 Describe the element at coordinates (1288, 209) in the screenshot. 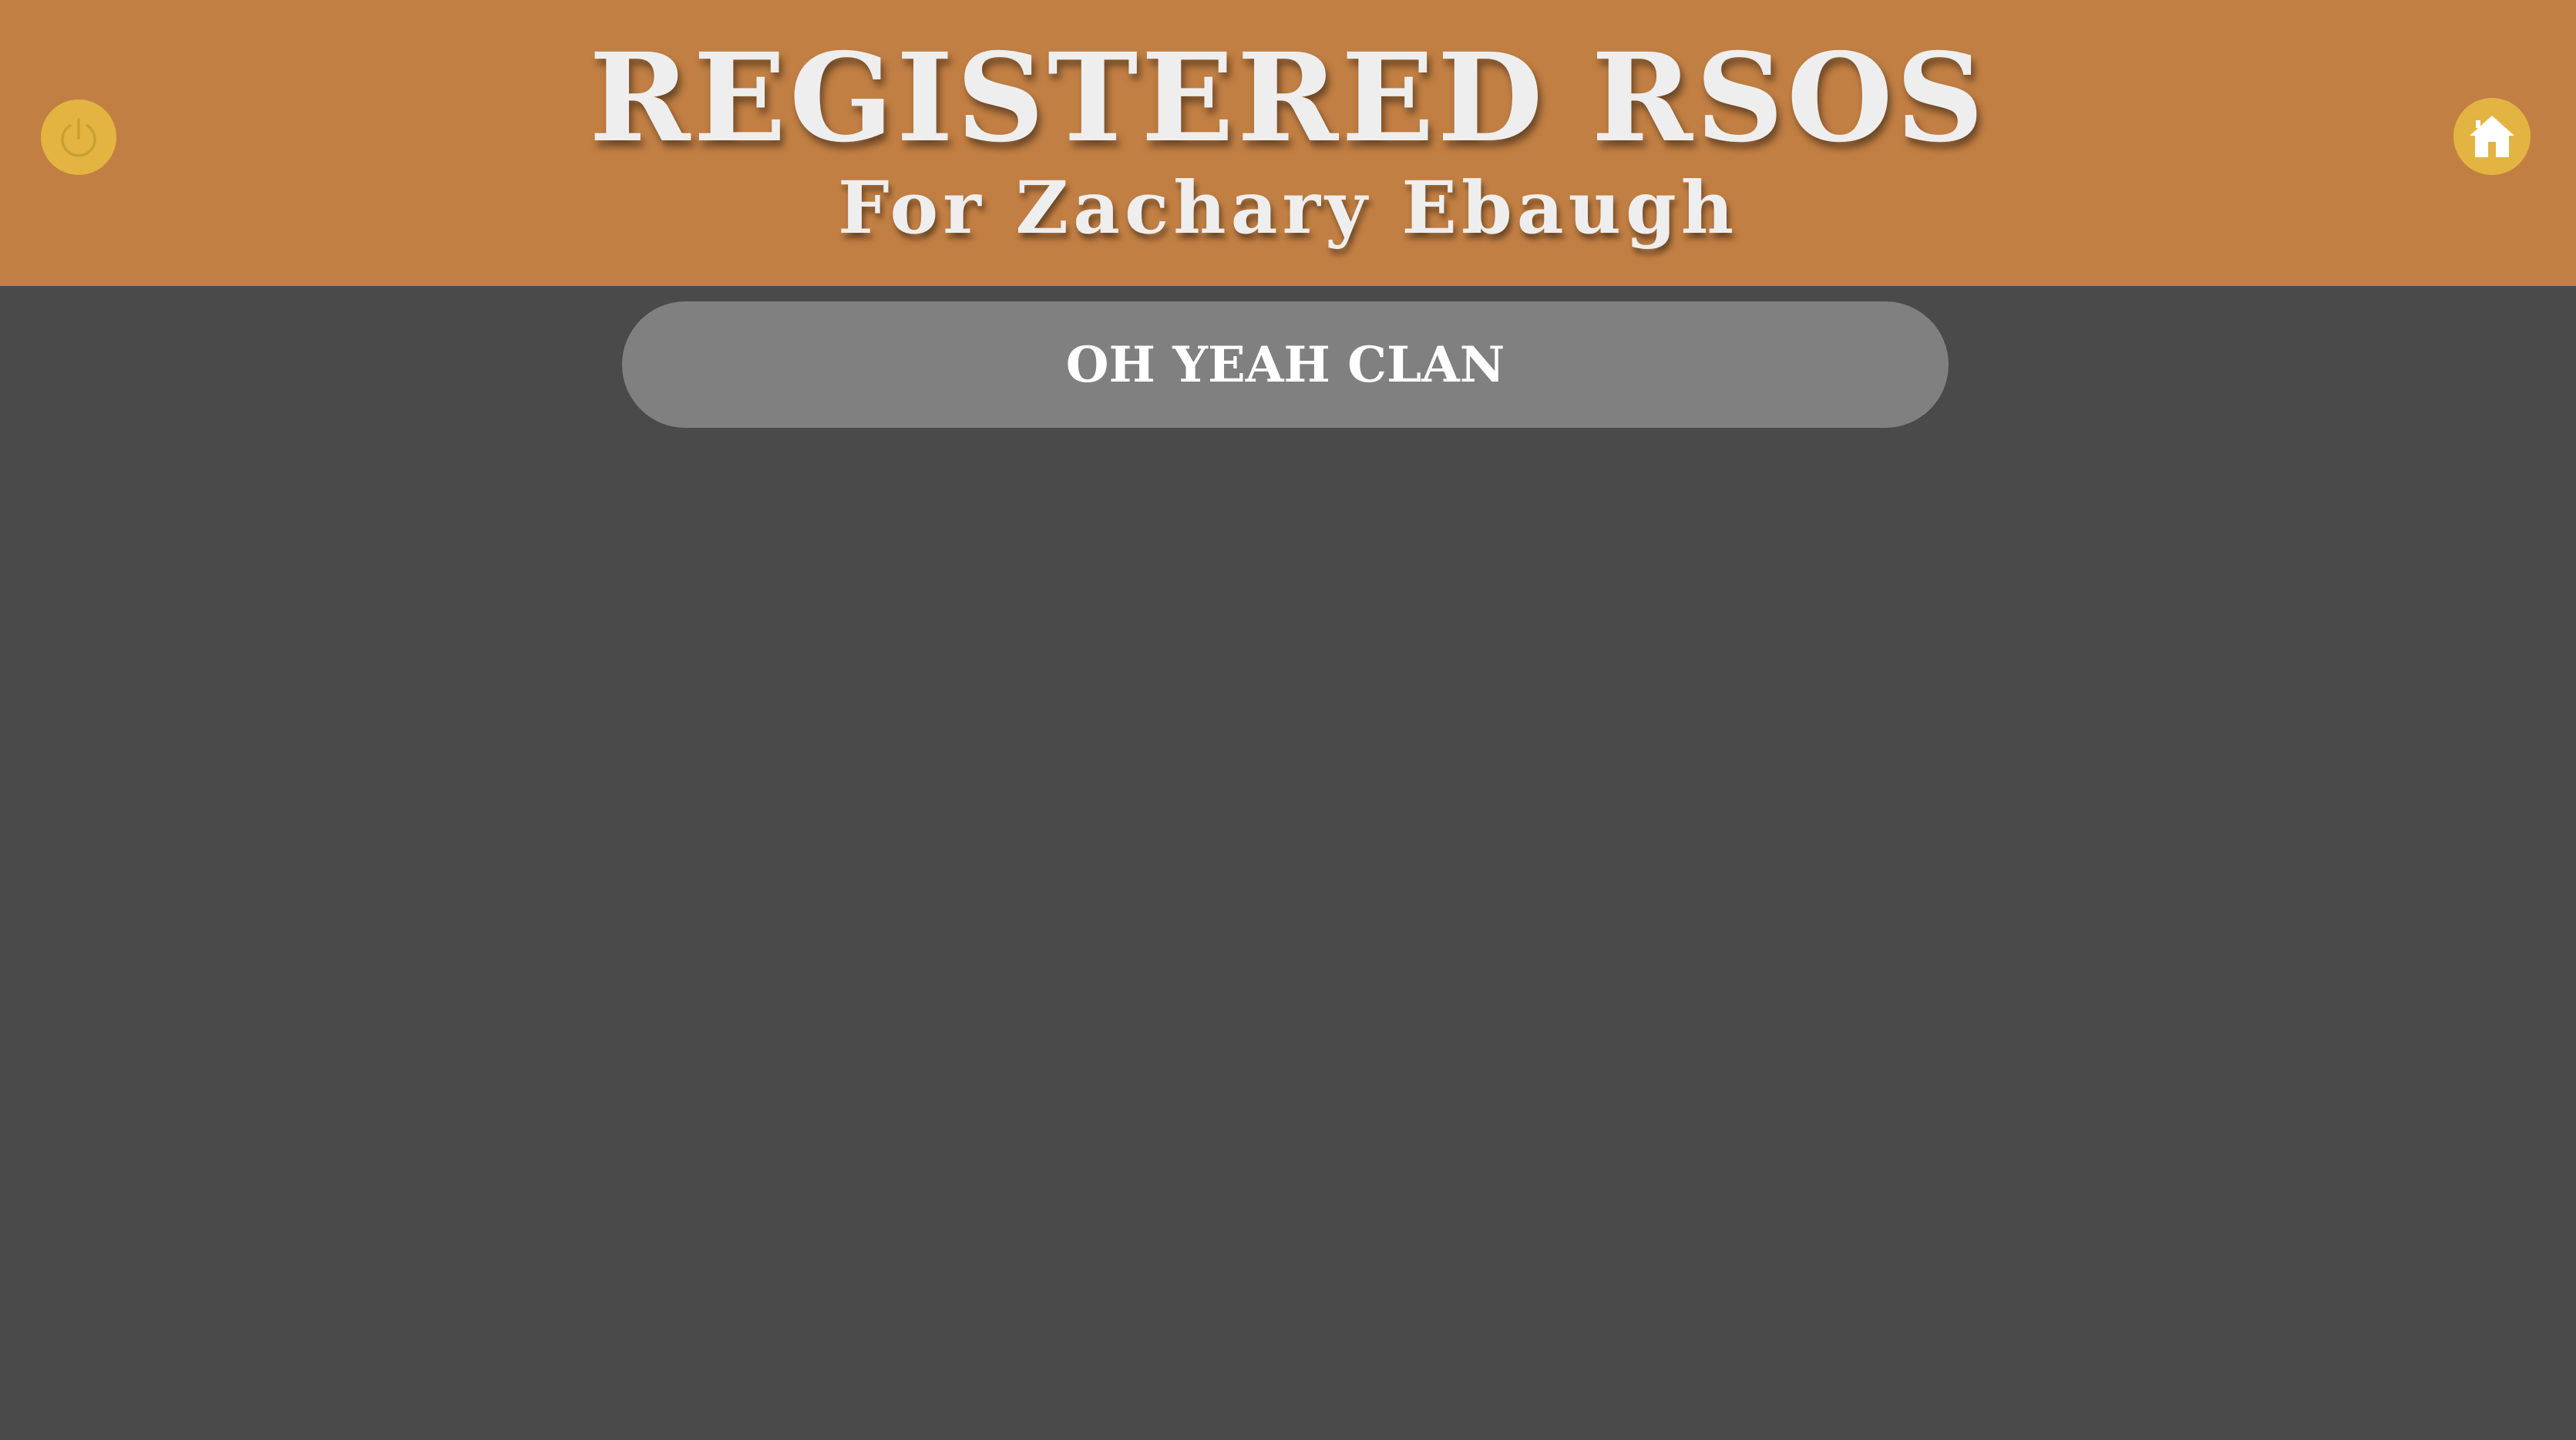

I see `page-subtitle: For Zachary Ebaugh` at that location.